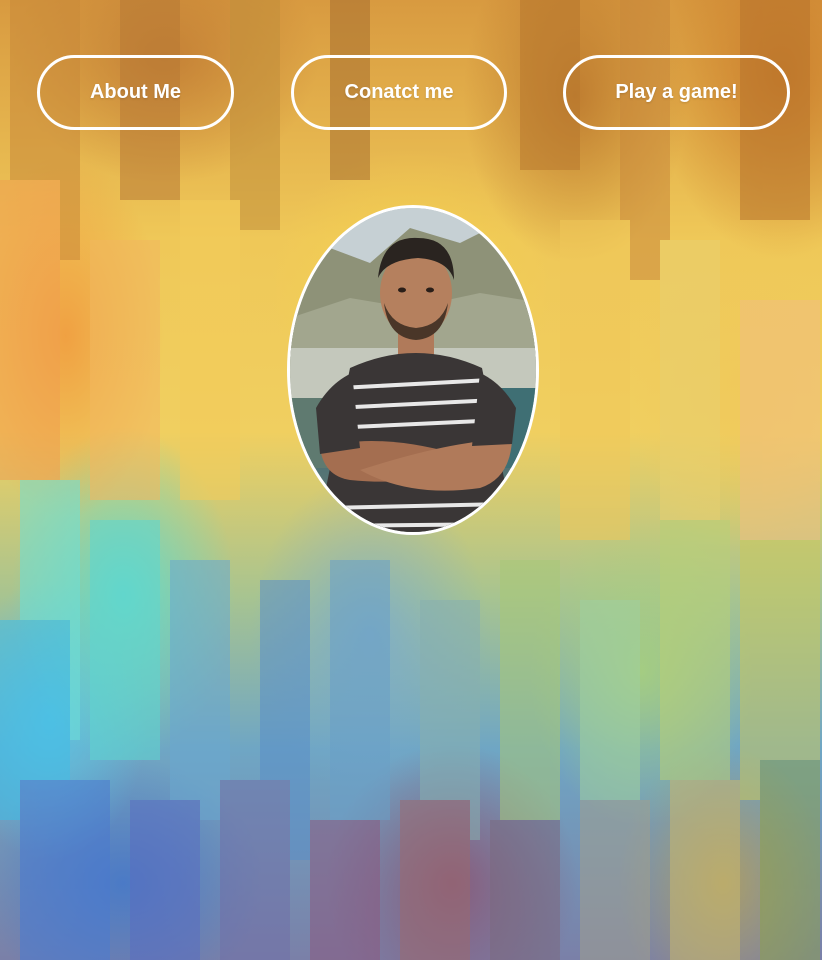 This screenshot has height=960, width=822. I want to click on about-me-button: About Me, so click(135, 92).